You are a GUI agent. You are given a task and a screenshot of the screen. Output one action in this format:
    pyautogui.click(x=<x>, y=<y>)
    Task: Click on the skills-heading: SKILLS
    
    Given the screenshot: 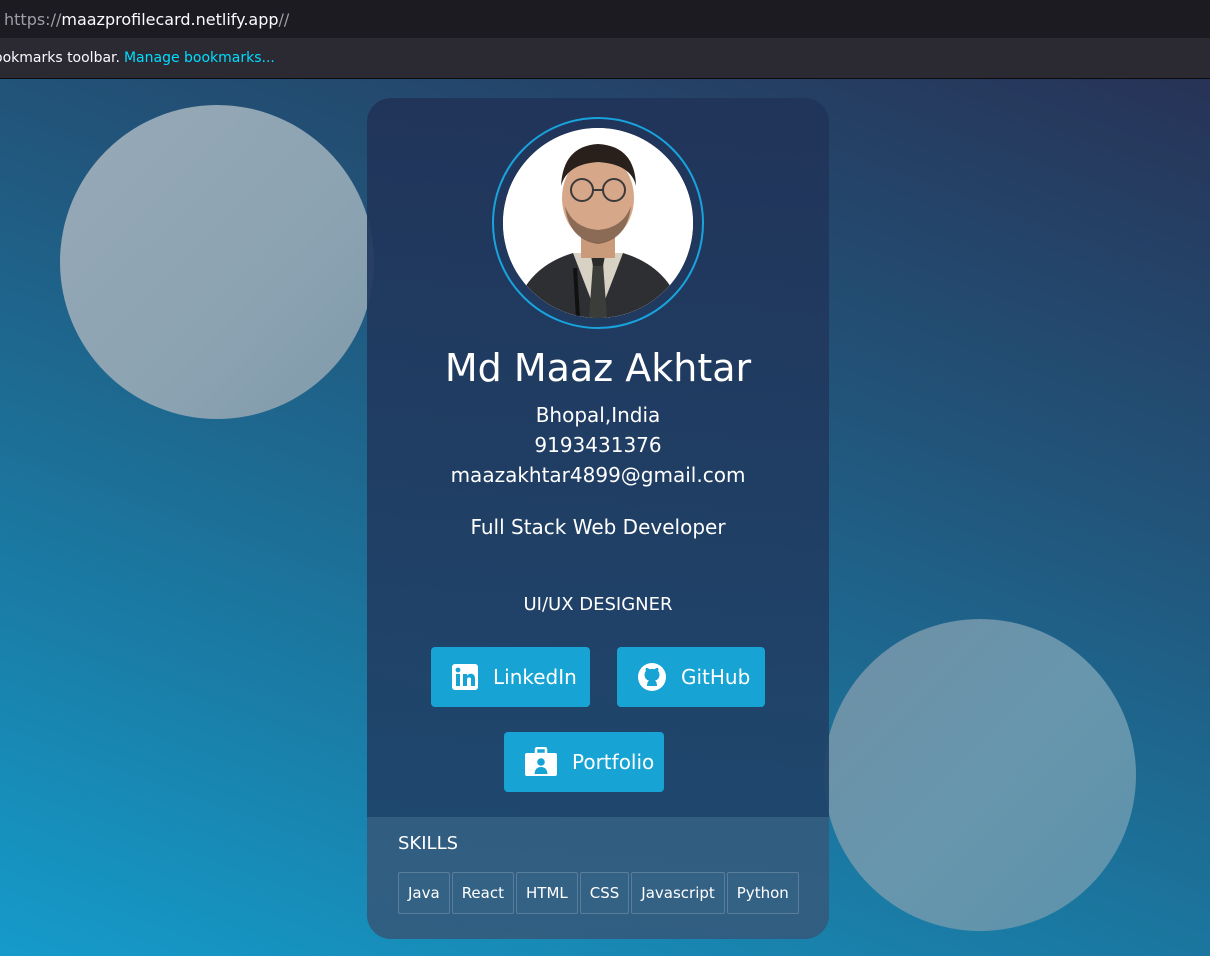 What is the action you would take?
    pyautogui.click(x=428, y=843)
    